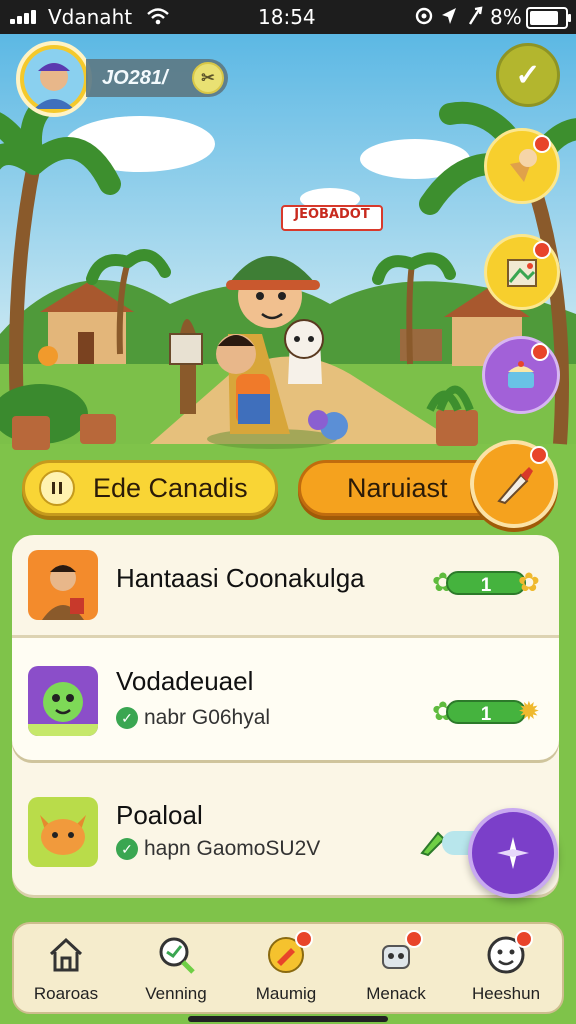 The width and height of the screenshot is (576, 1024). I want to click on list-item-title: Hantaasi Coonakulga, so click(240, 578).